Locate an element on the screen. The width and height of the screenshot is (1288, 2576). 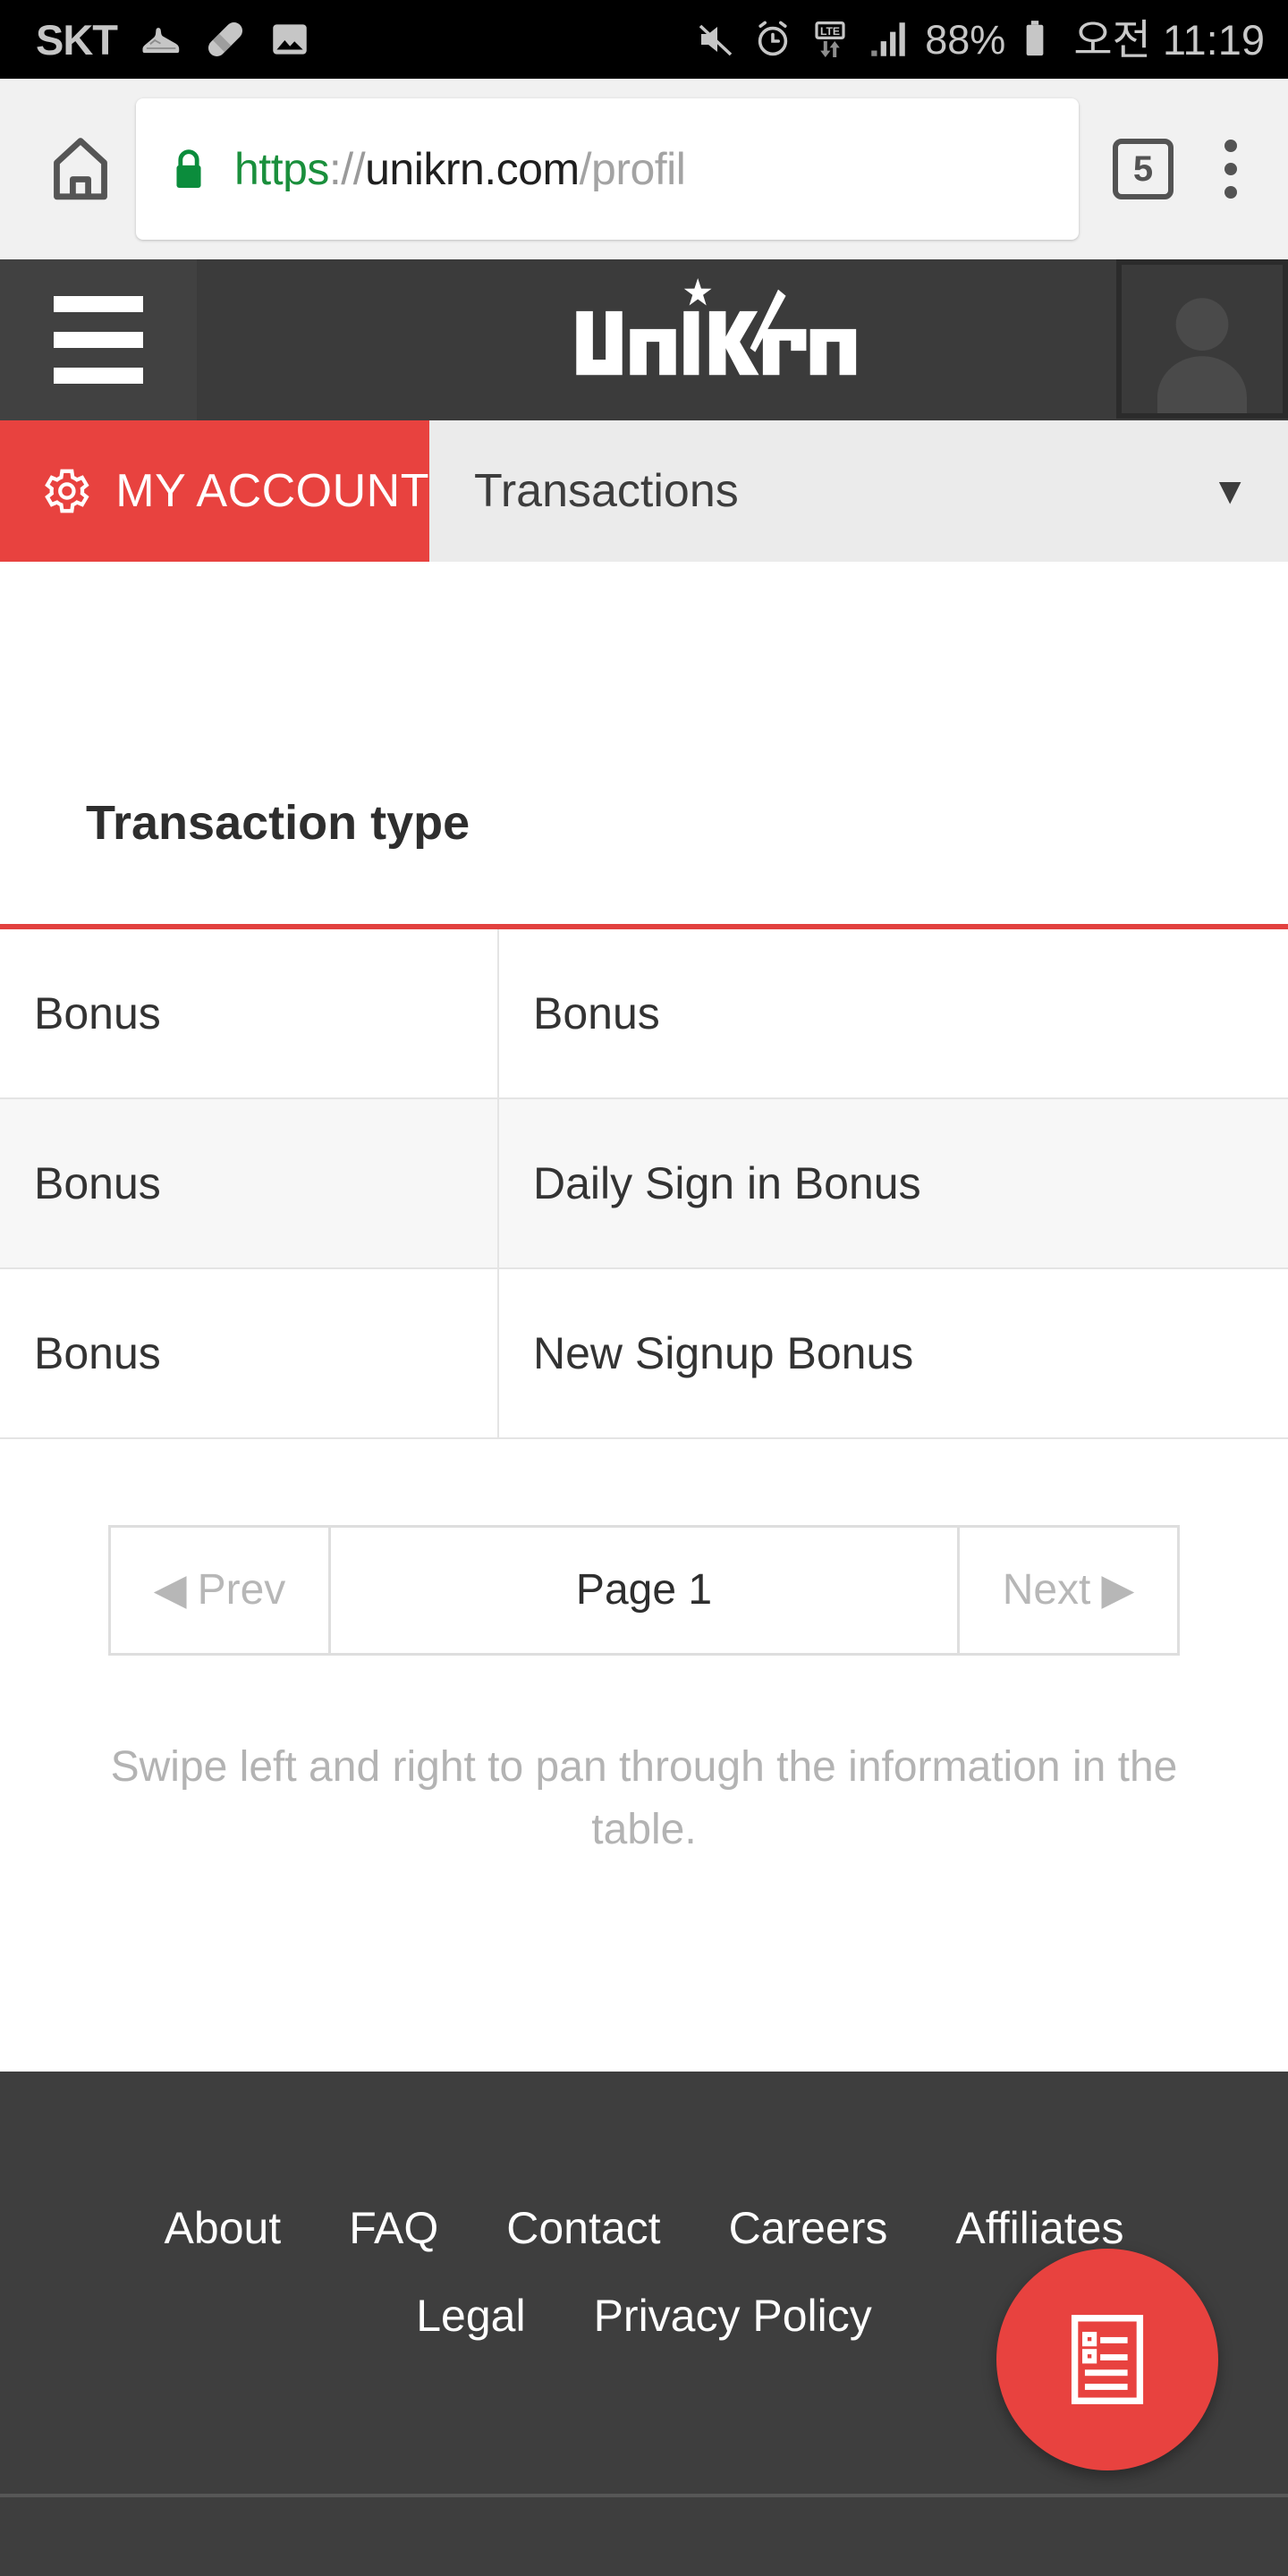
address-bar: https://unikrn.com/profil is located at coordinates (607, 169).